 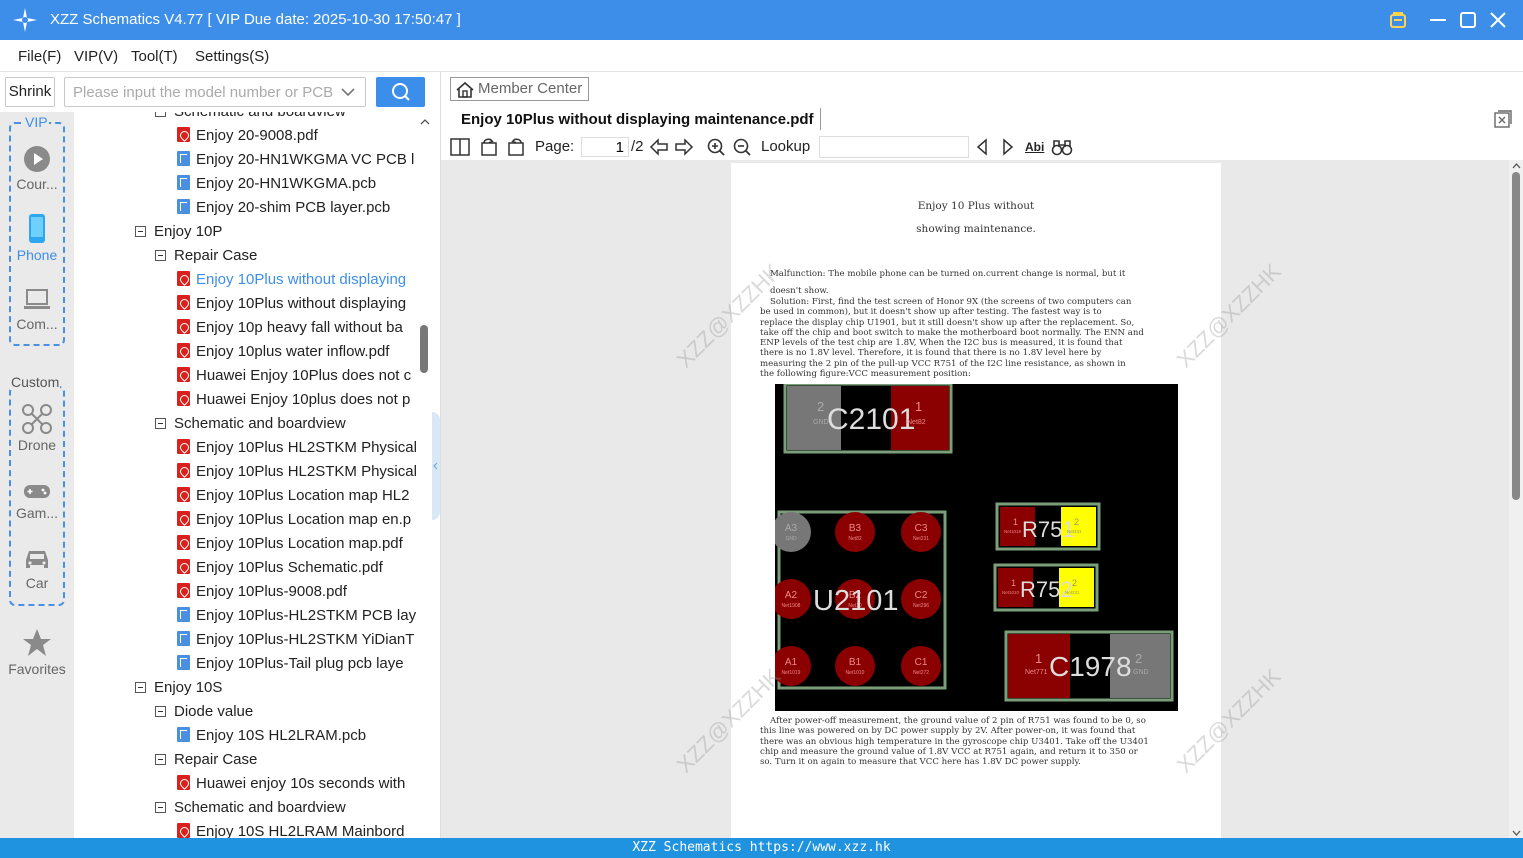 What do you see at coordinates (39, 56) in the screenshot?
I see `menu-file: File(F)` at bounding box center [39, 56].